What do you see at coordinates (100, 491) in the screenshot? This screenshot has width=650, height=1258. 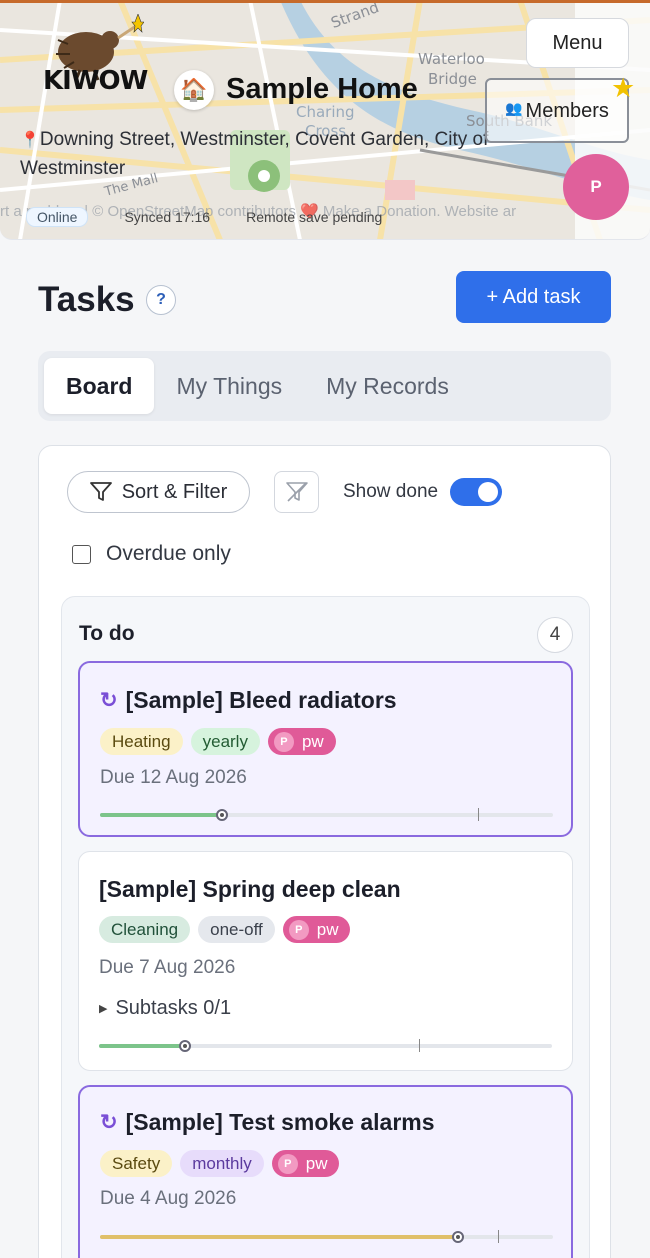 I see `filter-icon` at bounding box center [100, 491].